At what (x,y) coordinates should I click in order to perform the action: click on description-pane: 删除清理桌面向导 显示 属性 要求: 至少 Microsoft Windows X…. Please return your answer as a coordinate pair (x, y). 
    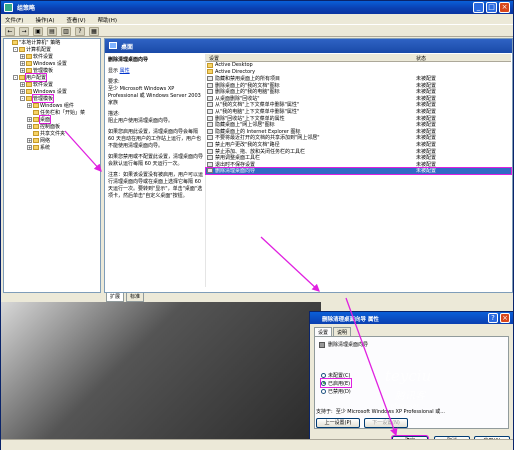
    Looking at the image, I should click on (155, 130).